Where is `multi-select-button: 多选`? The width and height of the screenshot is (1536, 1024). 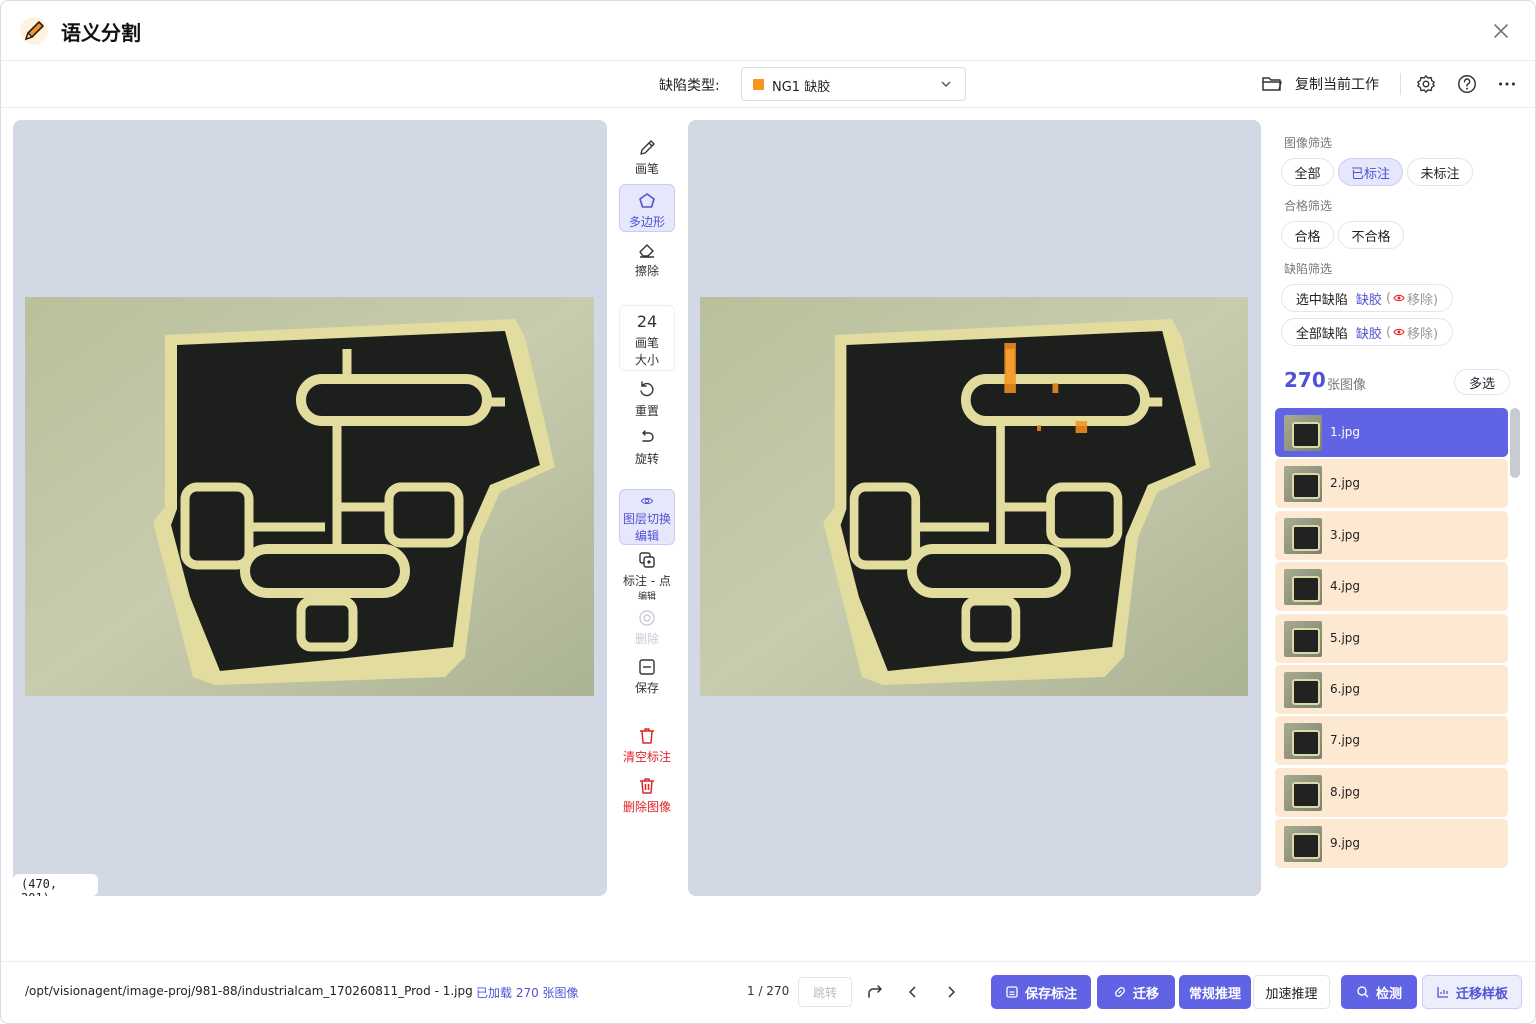 multi-select-button: 多选 is located at coordinates (1482, 382).